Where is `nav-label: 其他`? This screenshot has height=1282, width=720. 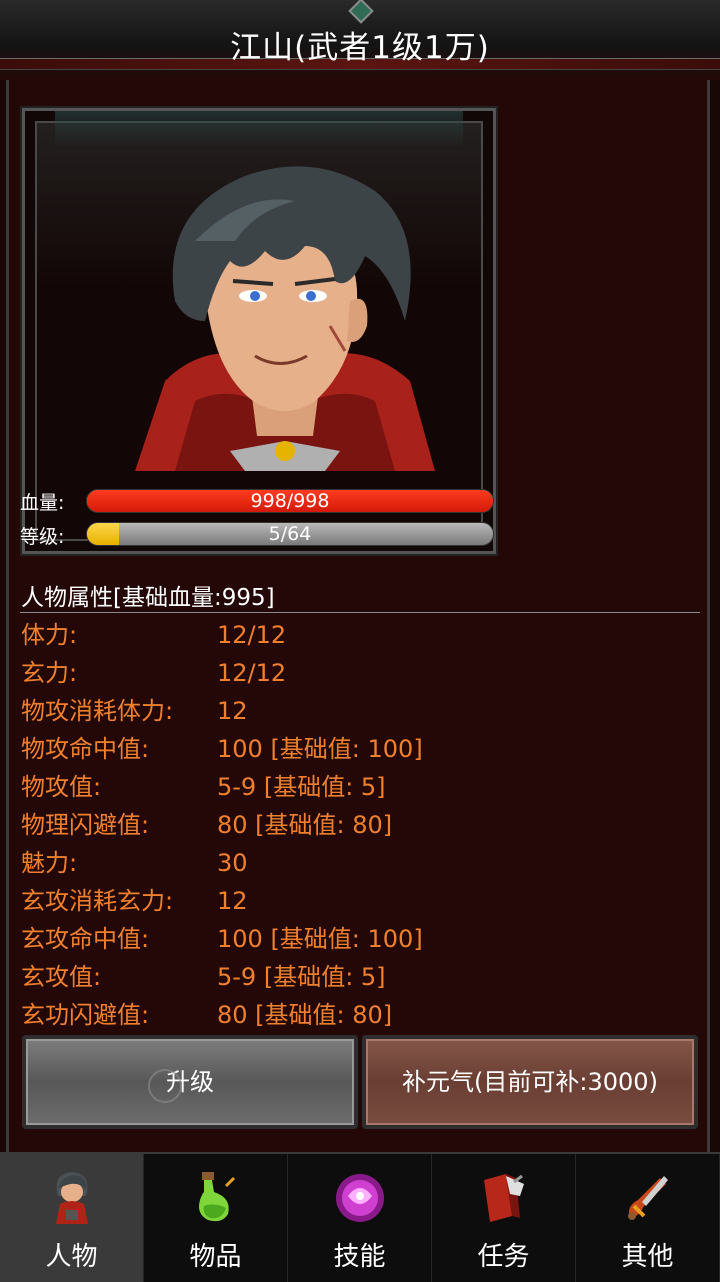 nav-label: 其他 is located at coordinates (647, 1257).